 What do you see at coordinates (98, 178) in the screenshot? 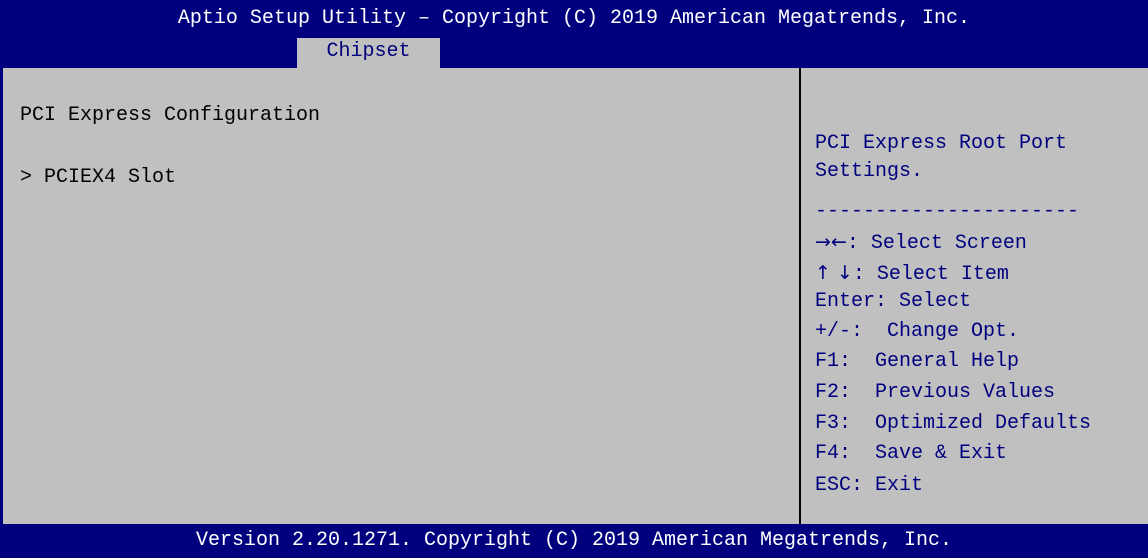
I see `menu-item-pciex4-slot: > PCIEX4 Slot` at bounding box center [98, 178].